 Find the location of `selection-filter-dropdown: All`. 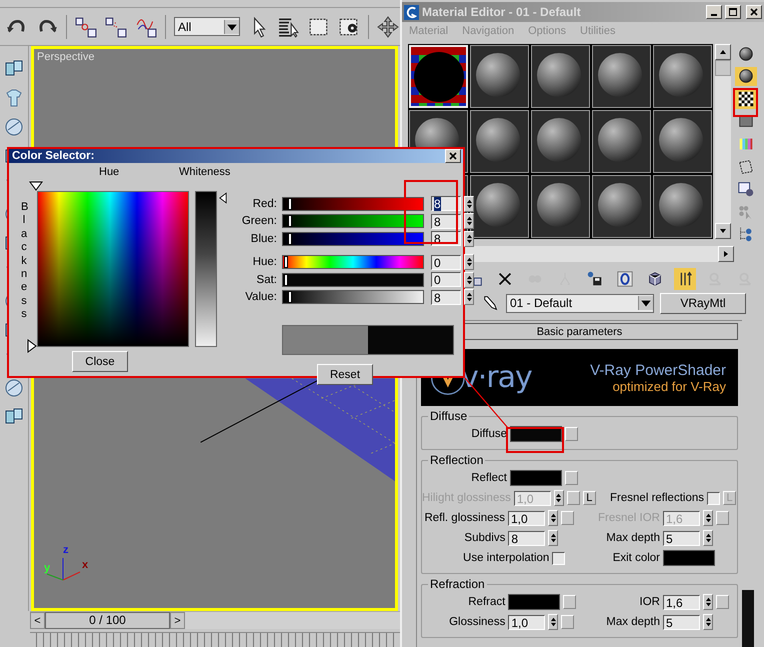

selection-filter-dropdown: All is located at coordinates (207, 26).